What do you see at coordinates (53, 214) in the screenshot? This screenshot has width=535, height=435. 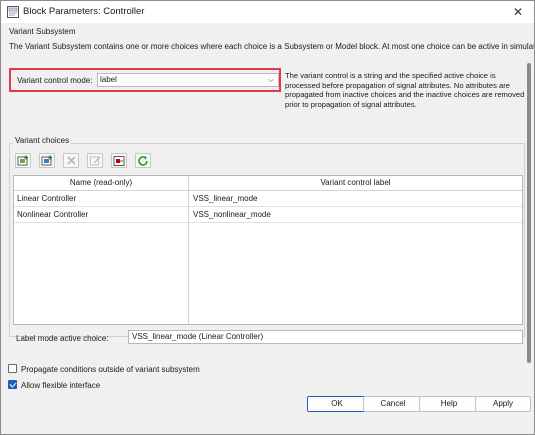 I see `choice-name-cell: Nonlinear Controller` at bounding box center [53, 214].